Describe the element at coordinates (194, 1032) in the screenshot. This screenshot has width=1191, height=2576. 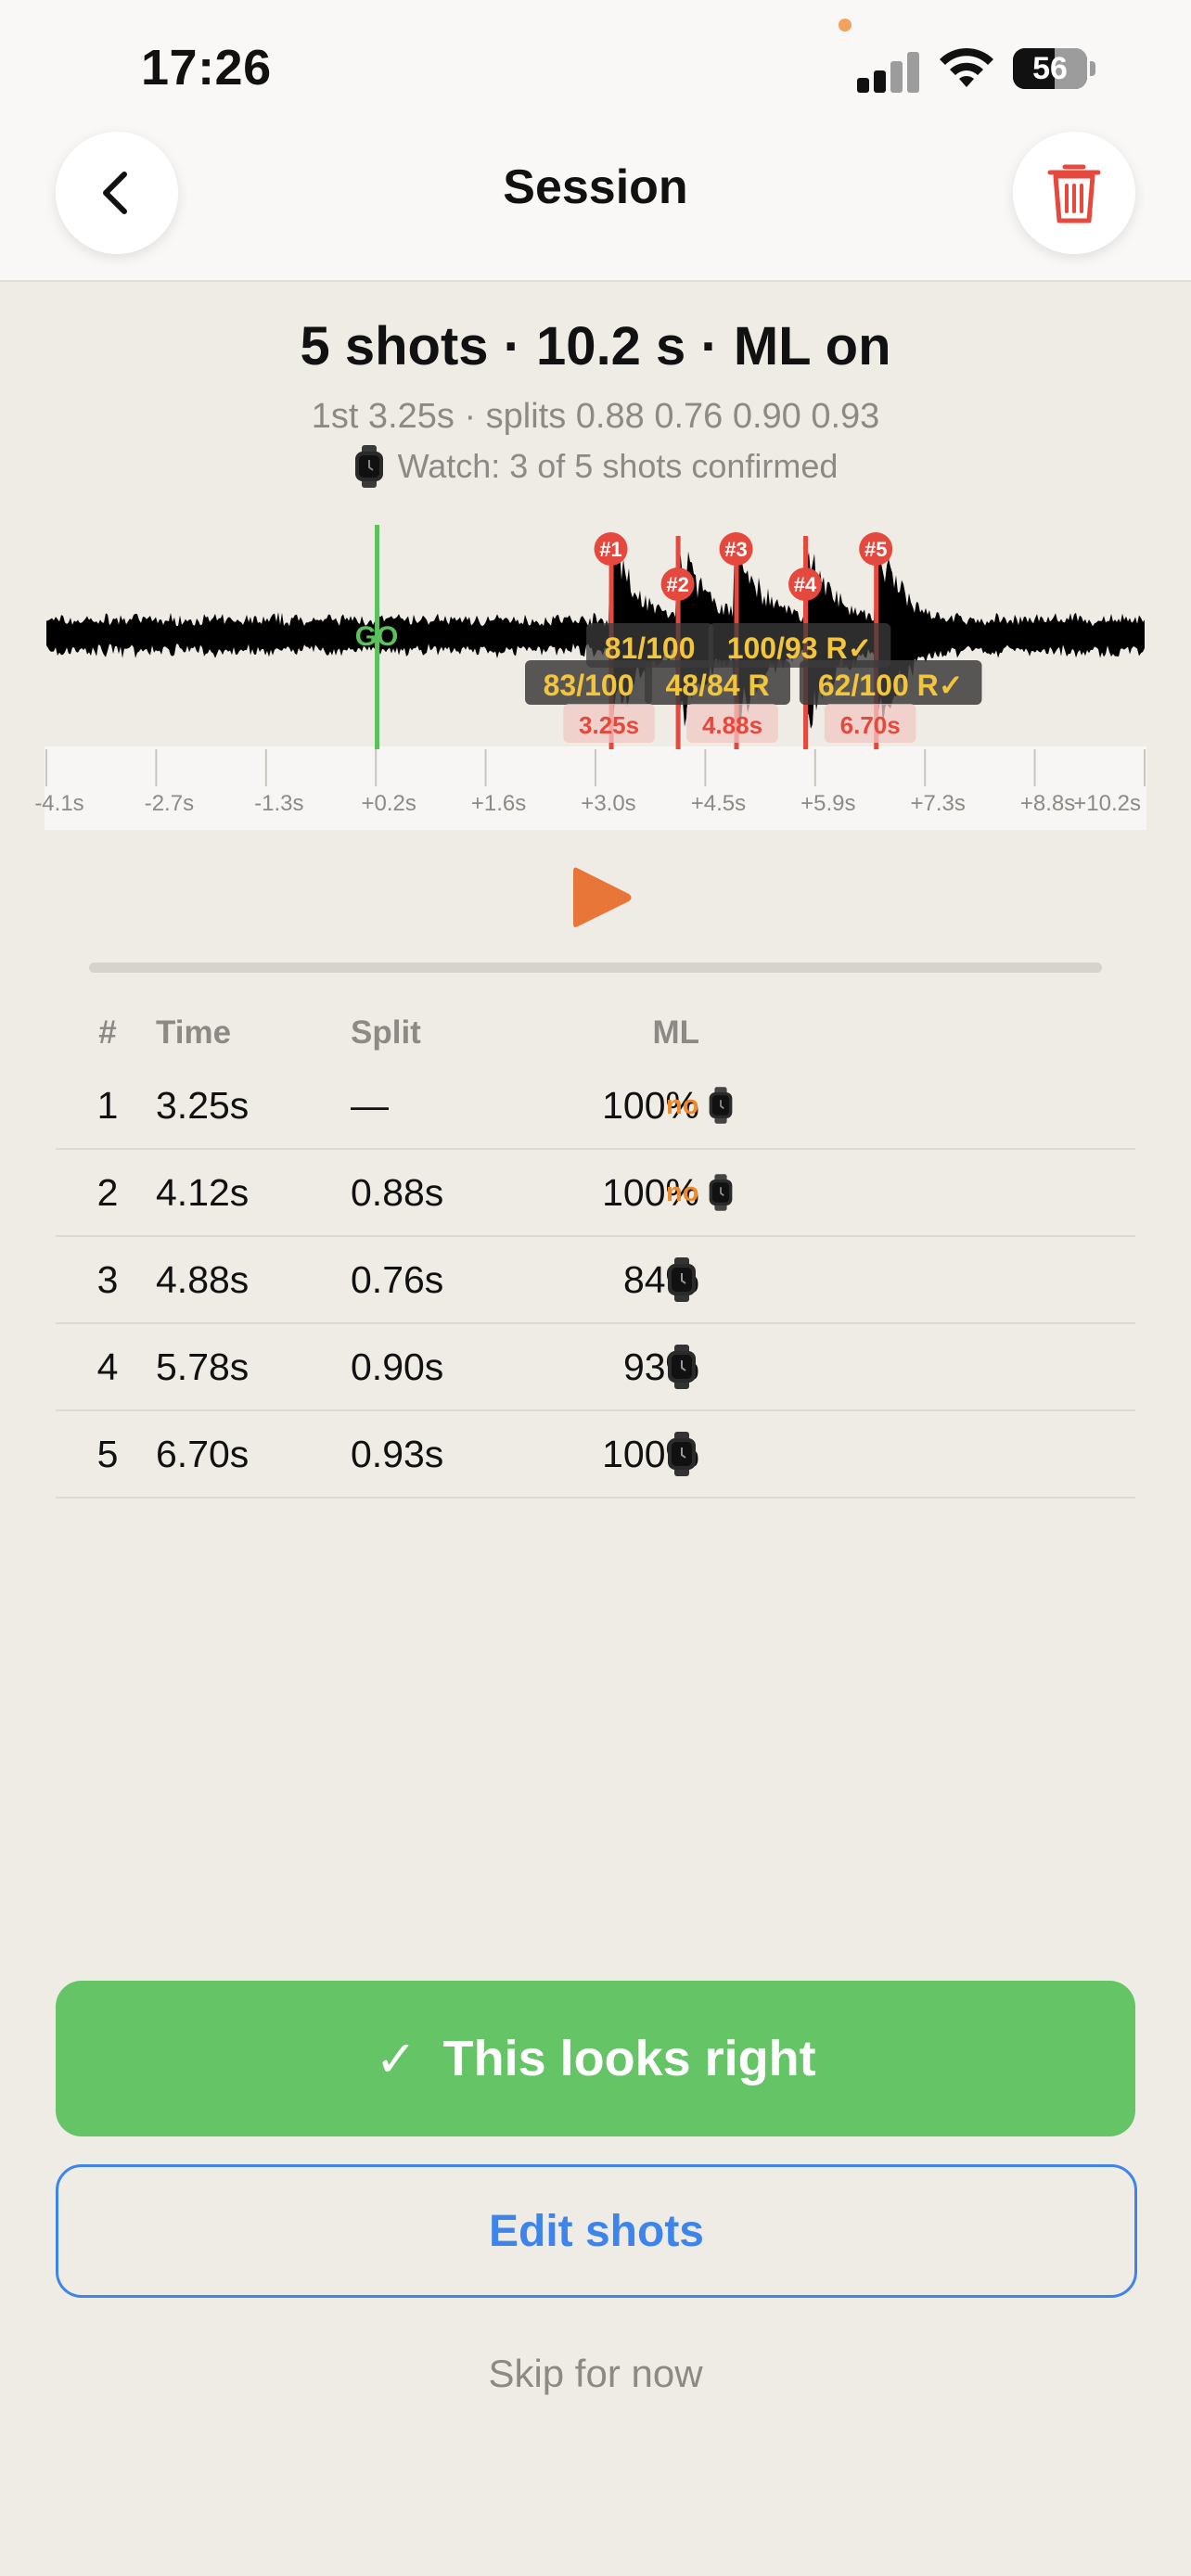
I see `header-time: Time` at that location.